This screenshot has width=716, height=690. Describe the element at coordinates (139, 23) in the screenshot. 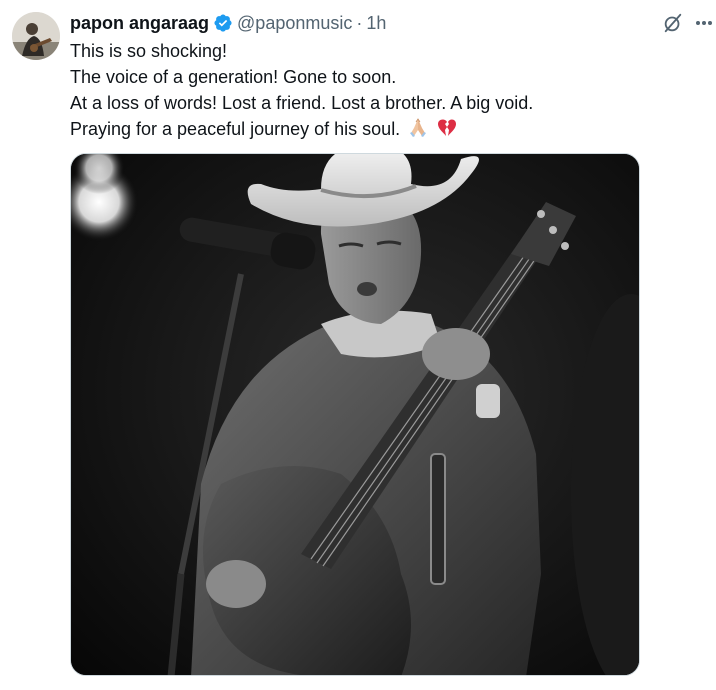

I see `display-name: papon angaraag` at that location.